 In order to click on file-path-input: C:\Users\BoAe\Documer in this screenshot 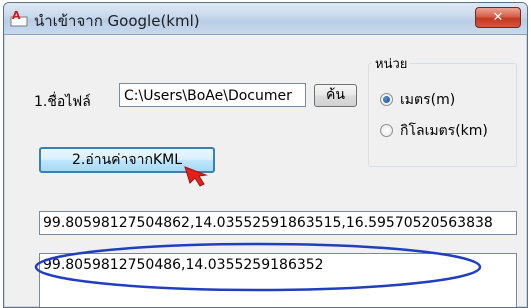, I will do `click(212, 95)`.